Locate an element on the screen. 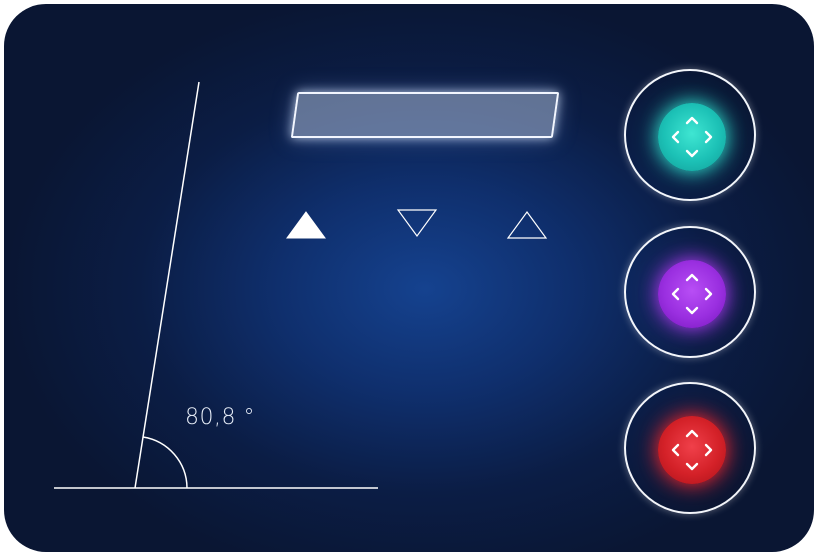 The image size is (818, 556). triangle-up-outline-icon is located at coordinates (527, 224).